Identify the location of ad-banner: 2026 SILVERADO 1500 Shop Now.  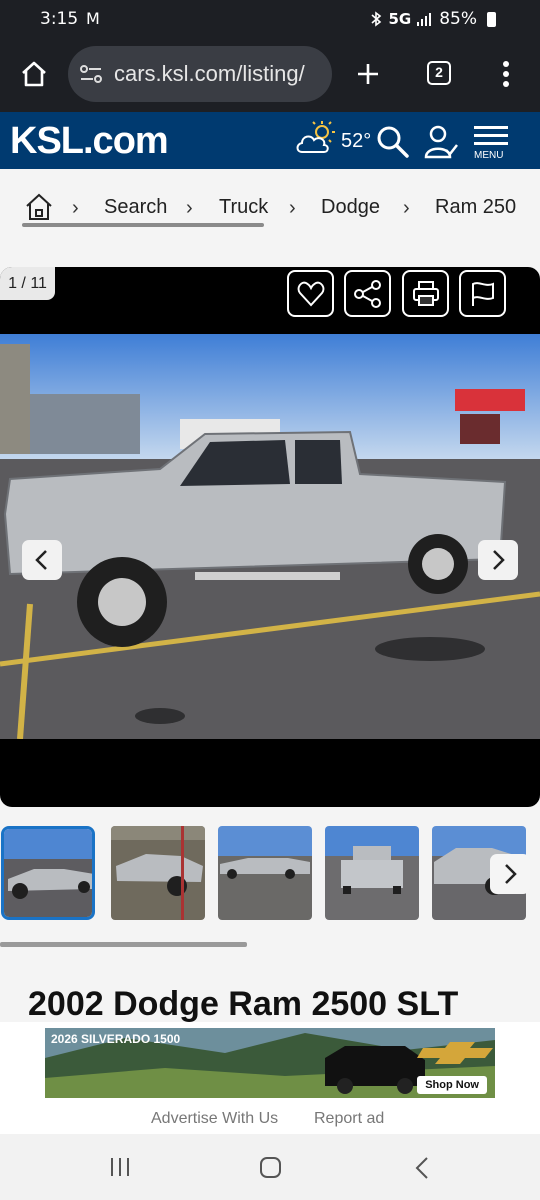
(270, 1063).